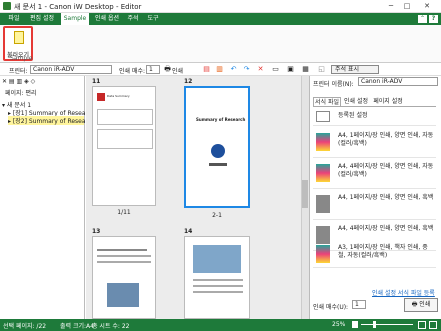 The height and width of the screenshot is (331, 441). What do you see at coordinates (18, 81) in the screenshot?
I see `tree-toolbar-icons: ✕ ▤ ▥ ◈ ◇` at bounding box center [18, 81].